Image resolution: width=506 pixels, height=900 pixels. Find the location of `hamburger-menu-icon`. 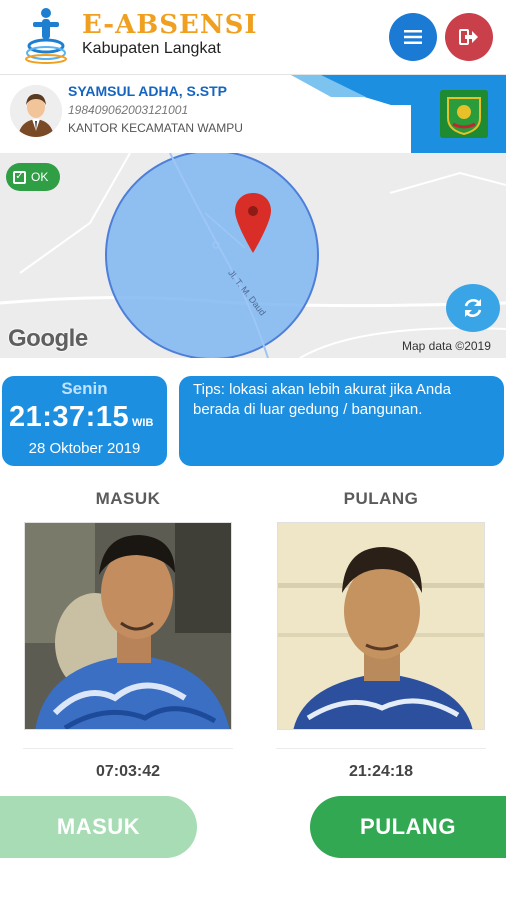

hamburger-menu-icon is located at coordinates (413, 37).